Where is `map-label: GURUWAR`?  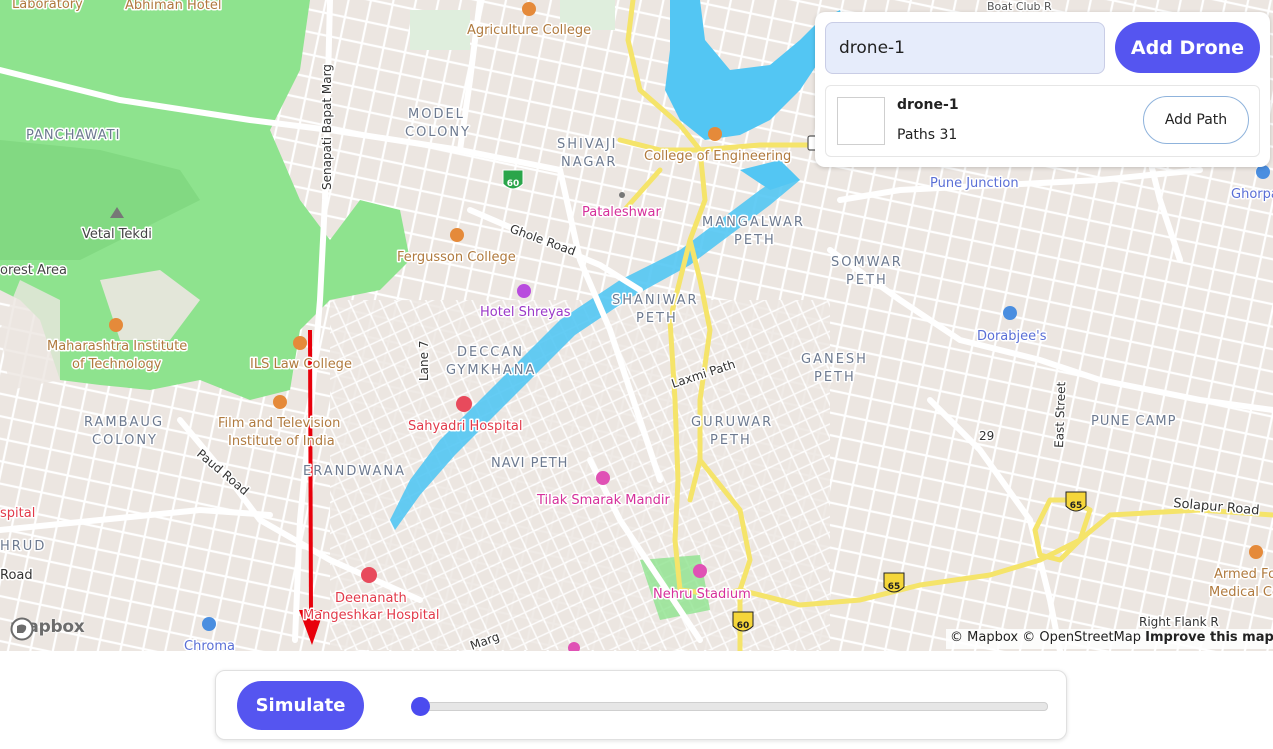
map-label: GURUWAR is located at coordinates (732, 422).